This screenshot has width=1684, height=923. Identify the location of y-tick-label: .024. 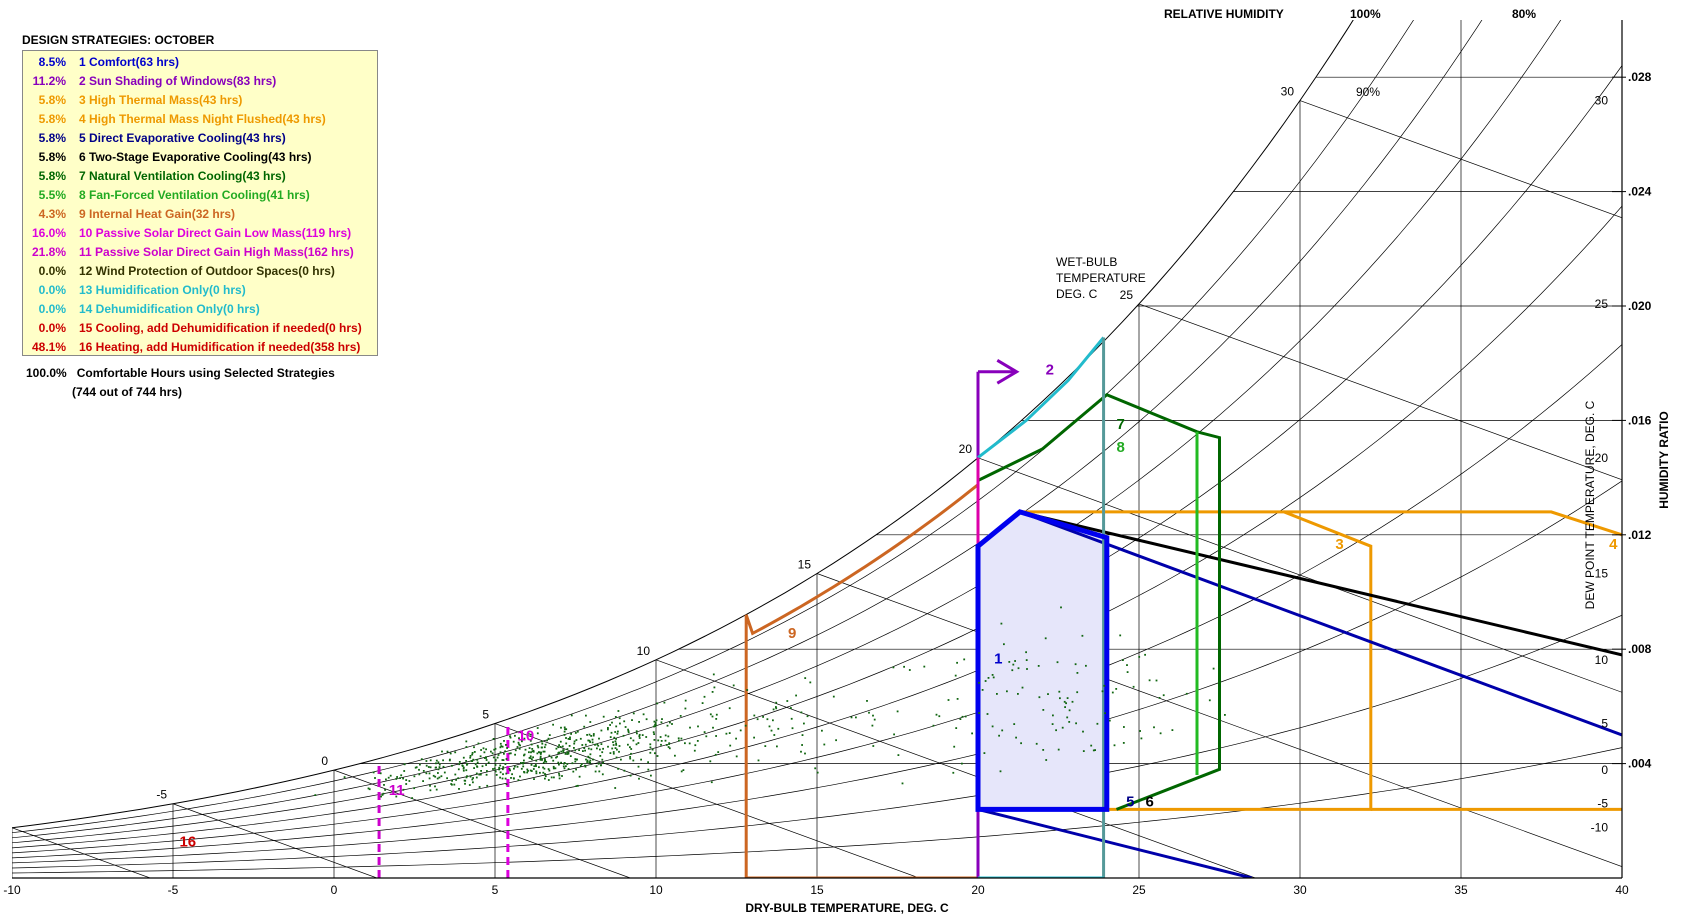
(1640, 192).